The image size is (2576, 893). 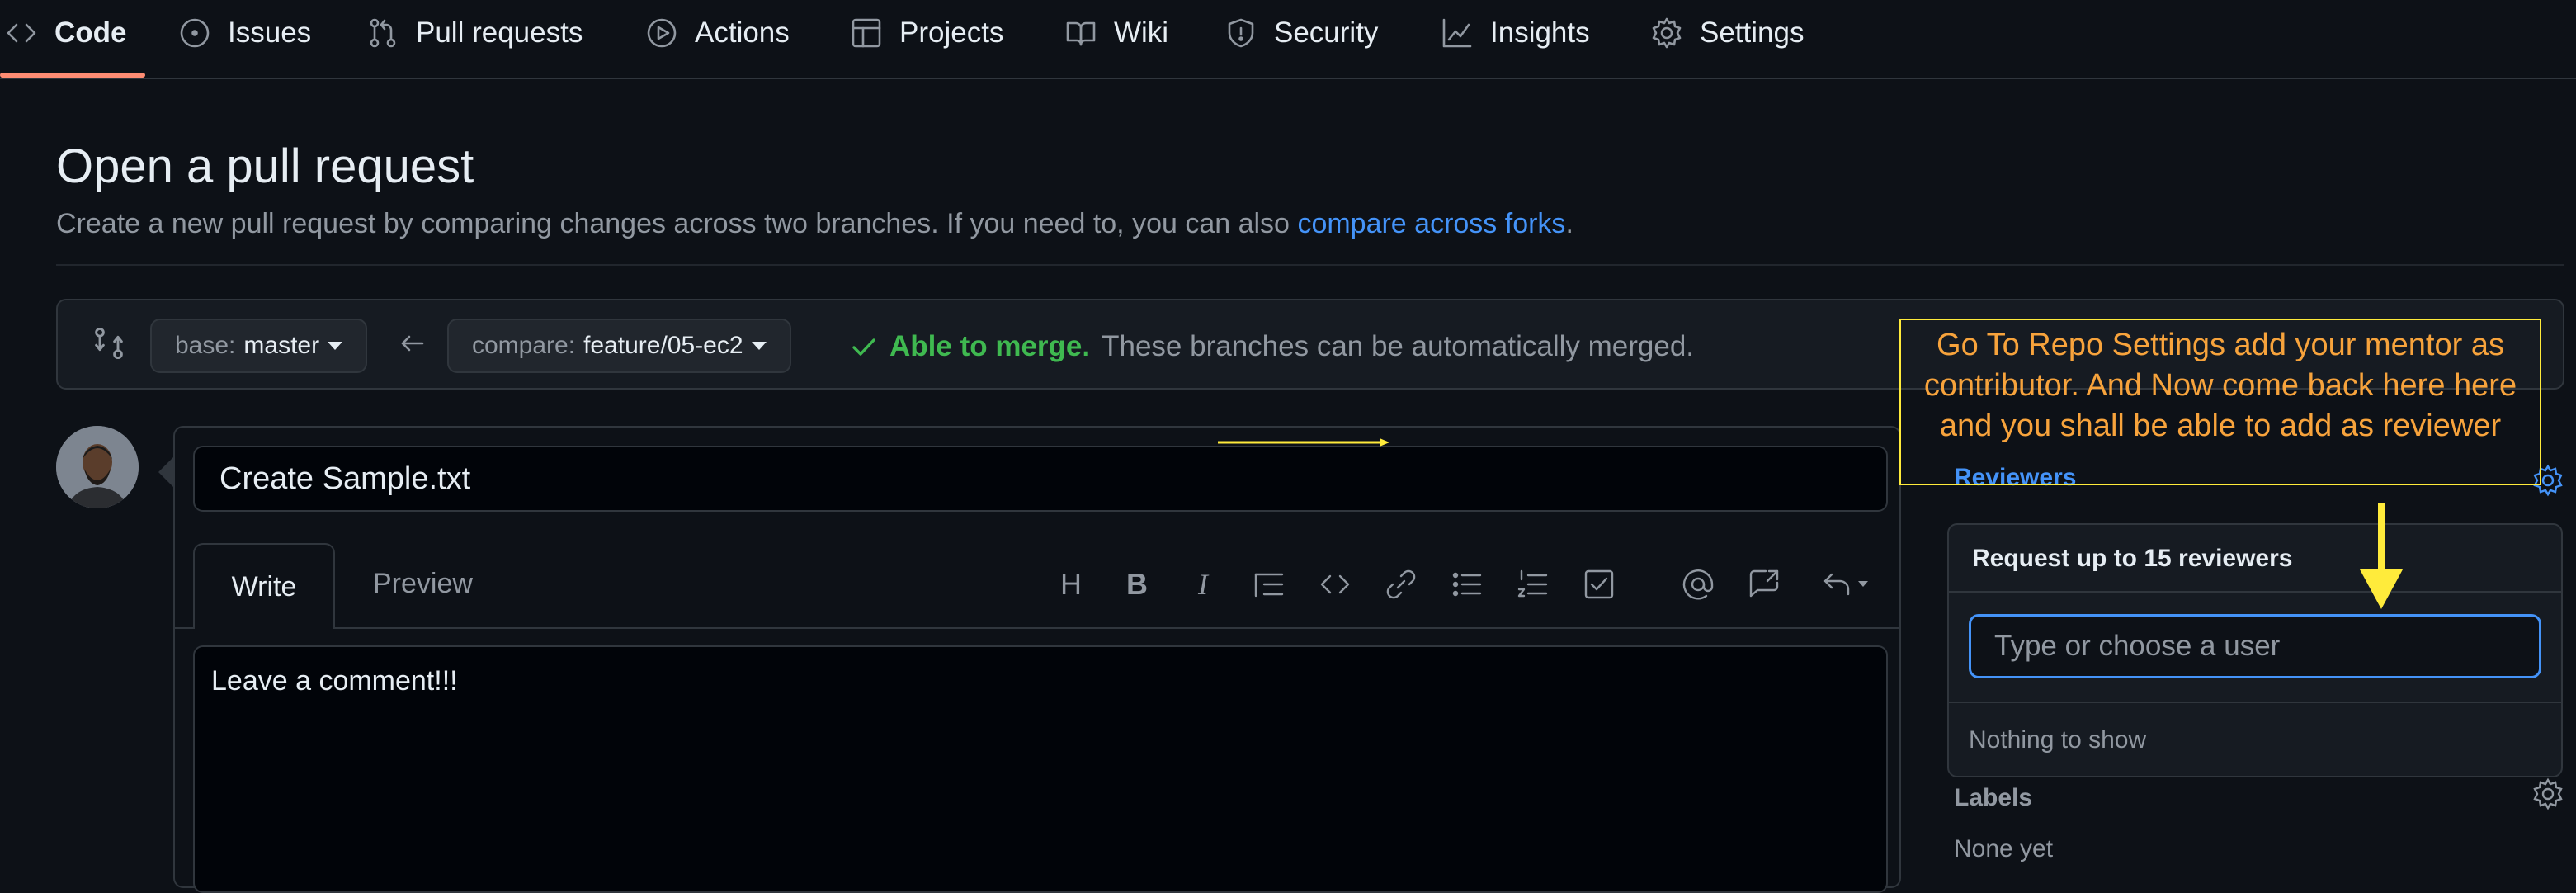 I want to click on base-branch-select: base: master, so click(x=259, y=346).